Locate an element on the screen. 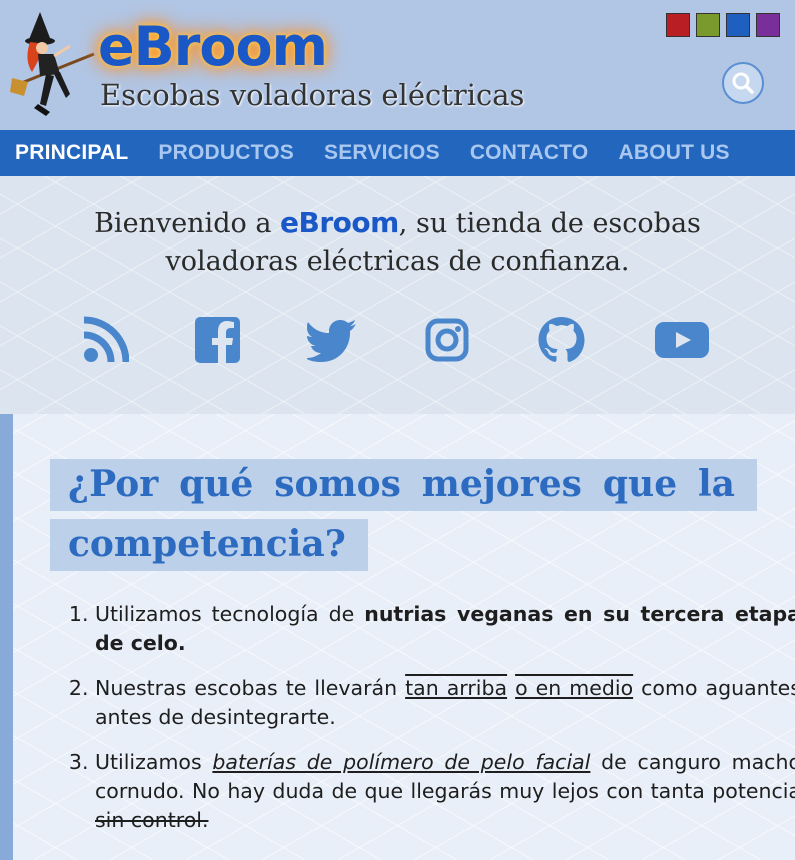 The image size is (795, 860). twitter-icon is located at coordinates (332, 340).